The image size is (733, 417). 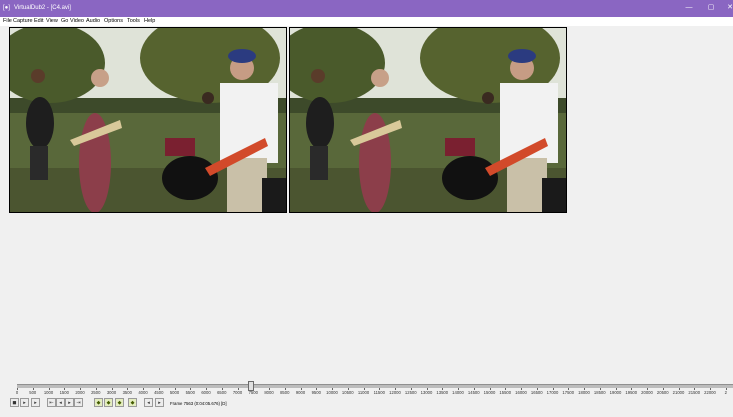 I want to click on timeline-tick-label: 11000, so click(x=363, y=392).